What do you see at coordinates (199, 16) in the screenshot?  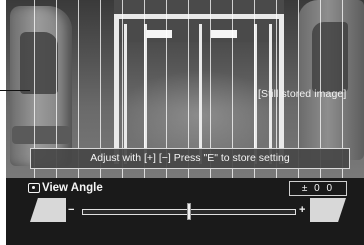 I see `bay-rail-top` at bounding box center [199, 16].